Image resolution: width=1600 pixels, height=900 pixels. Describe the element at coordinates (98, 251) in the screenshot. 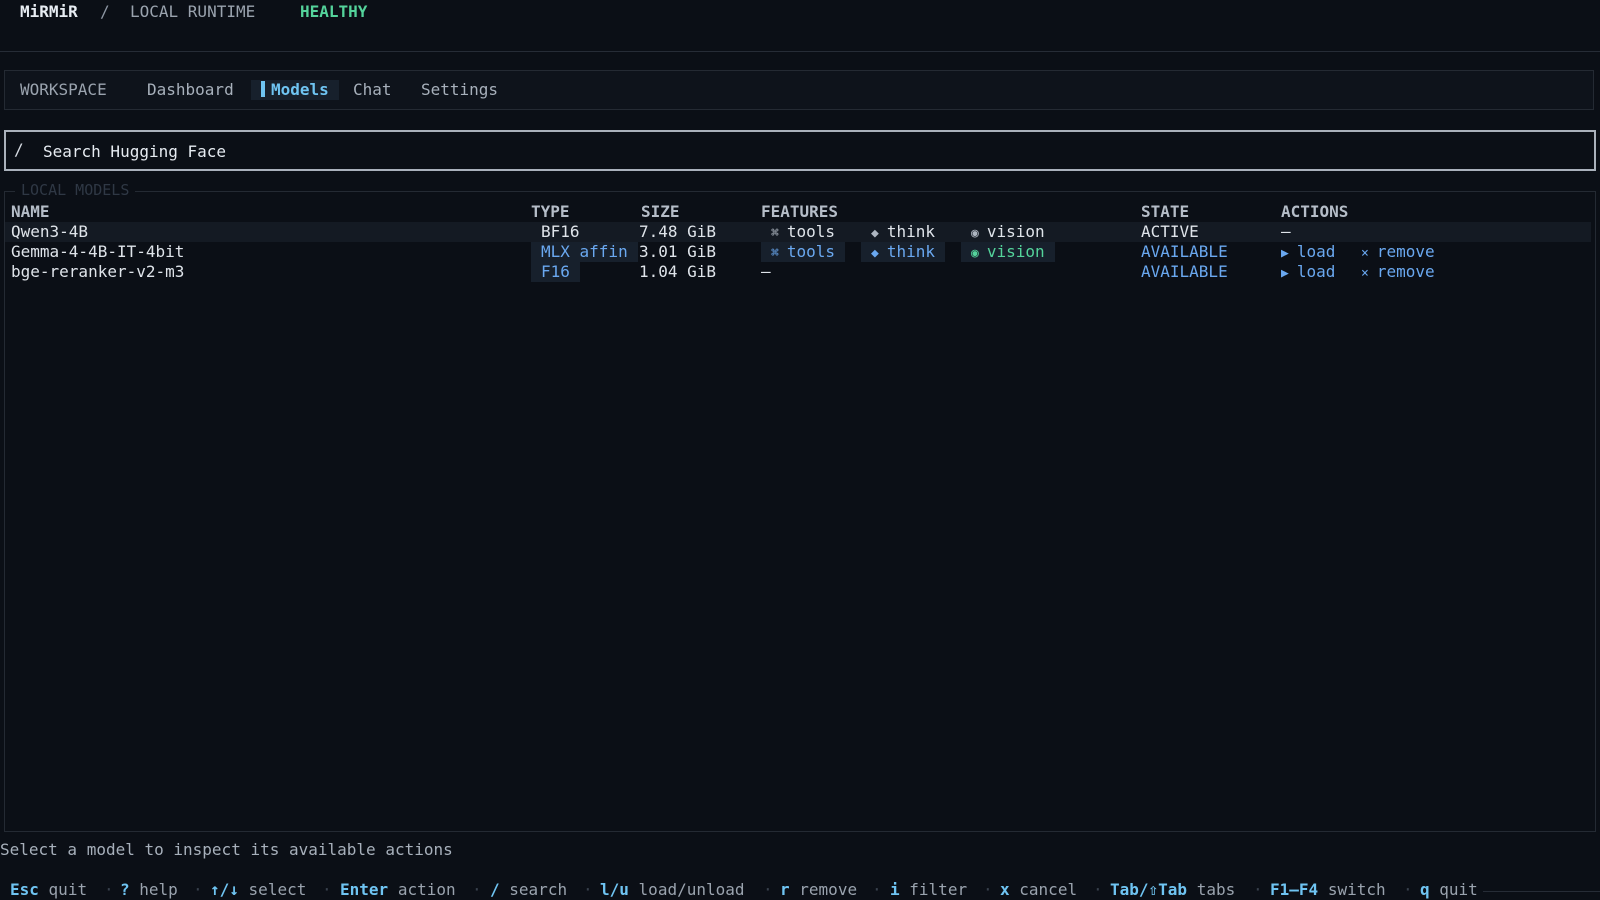

I see `model-name: Gemma-4-4B-IT-4bit` at that location.